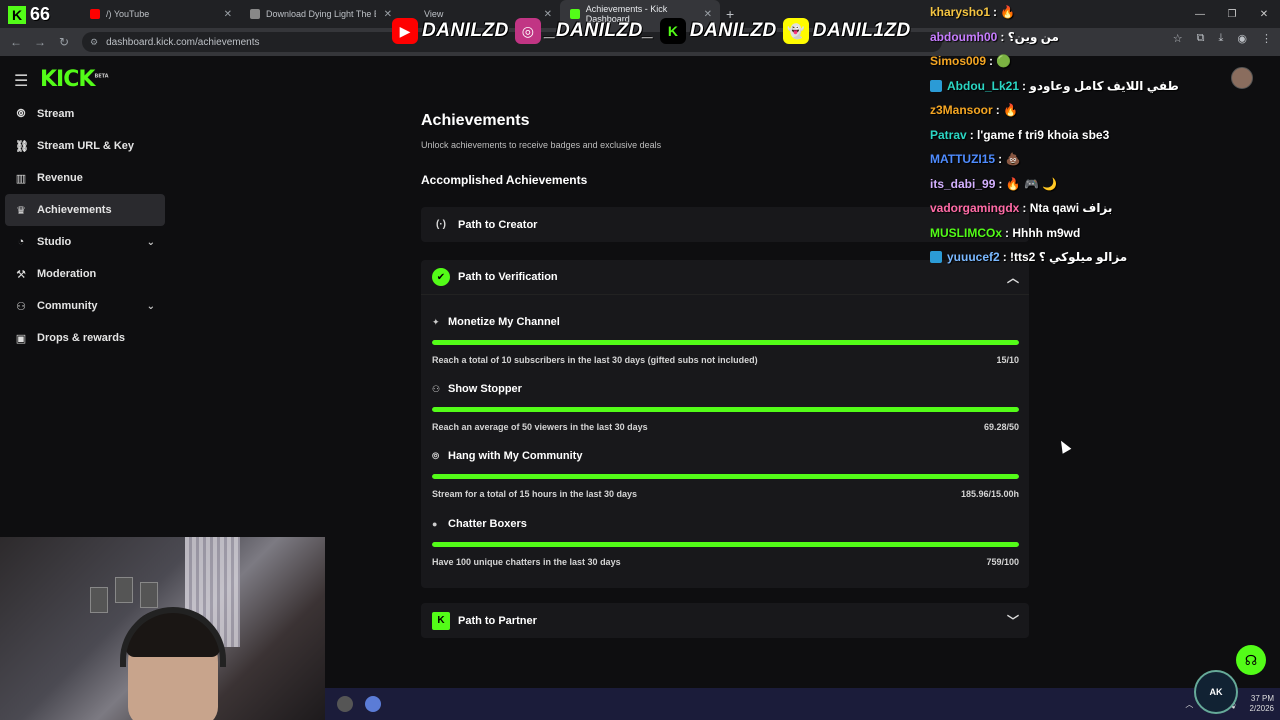  I want to click on sidebar-item-achievements: ♛ Achievements, so click(85, 210).